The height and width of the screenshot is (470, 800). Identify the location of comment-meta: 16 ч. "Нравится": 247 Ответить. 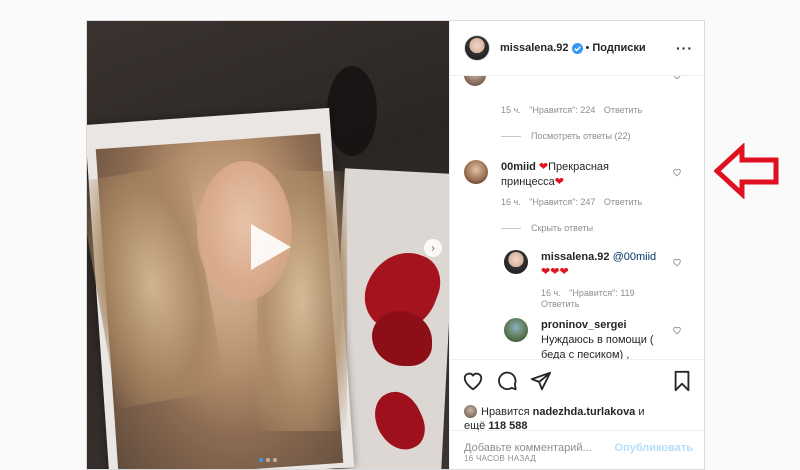
(574, 202).